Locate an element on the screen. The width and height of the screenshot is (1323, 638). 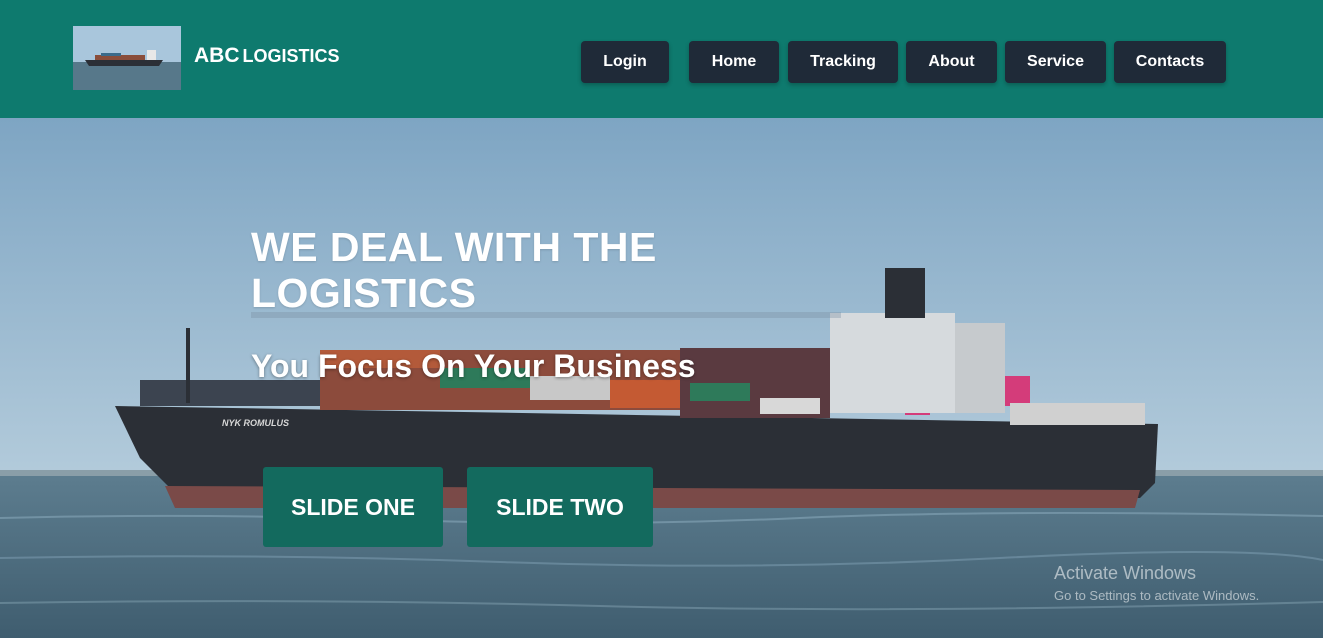
nav-home-button: Home is located at coordinates (734, 62).